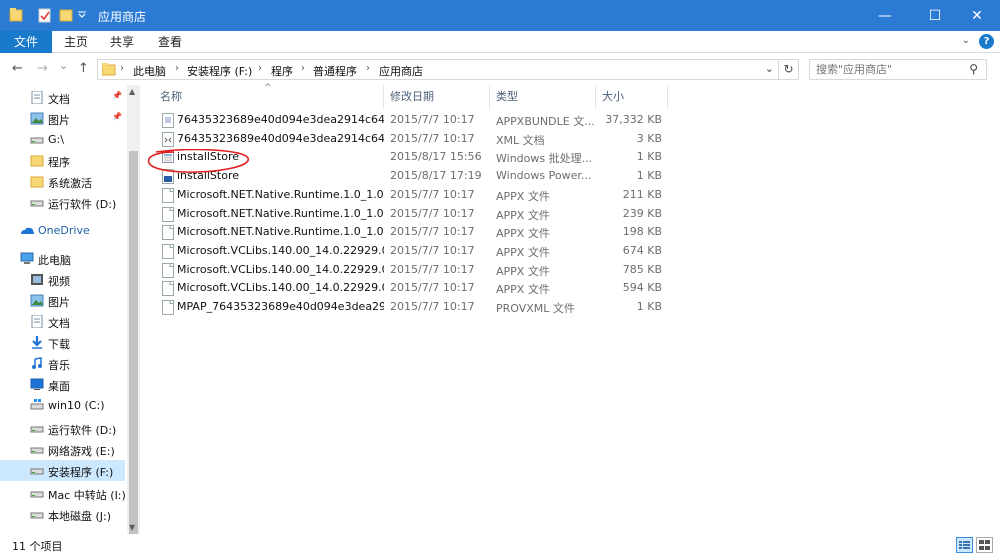 The height and width of the screenshot is (557, 1000). Describe the element at coordinates (935, 15) in the screenshot. I see `maximize-button: ☐` at that location.